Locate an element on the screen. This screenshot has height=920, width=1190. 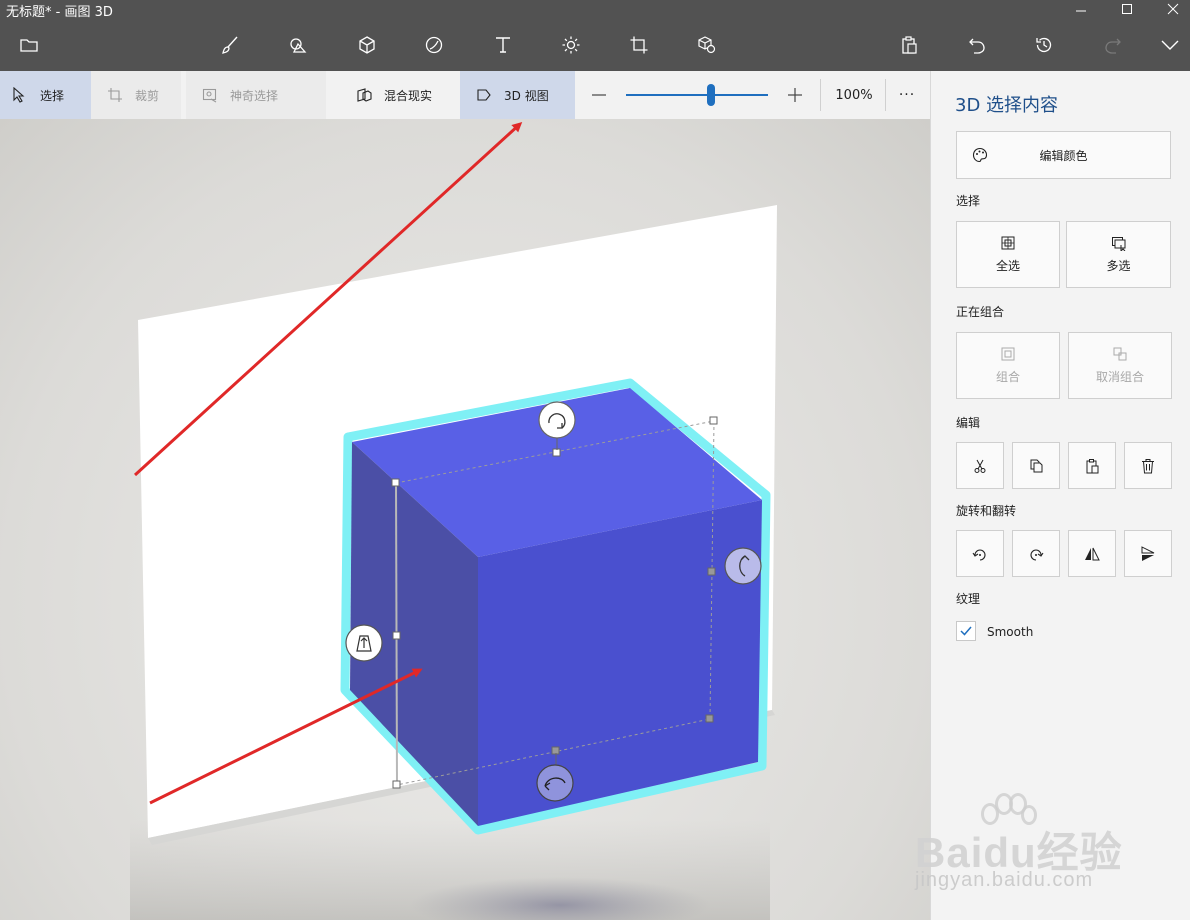
canvas-icon is located at coordinates (639, 45).